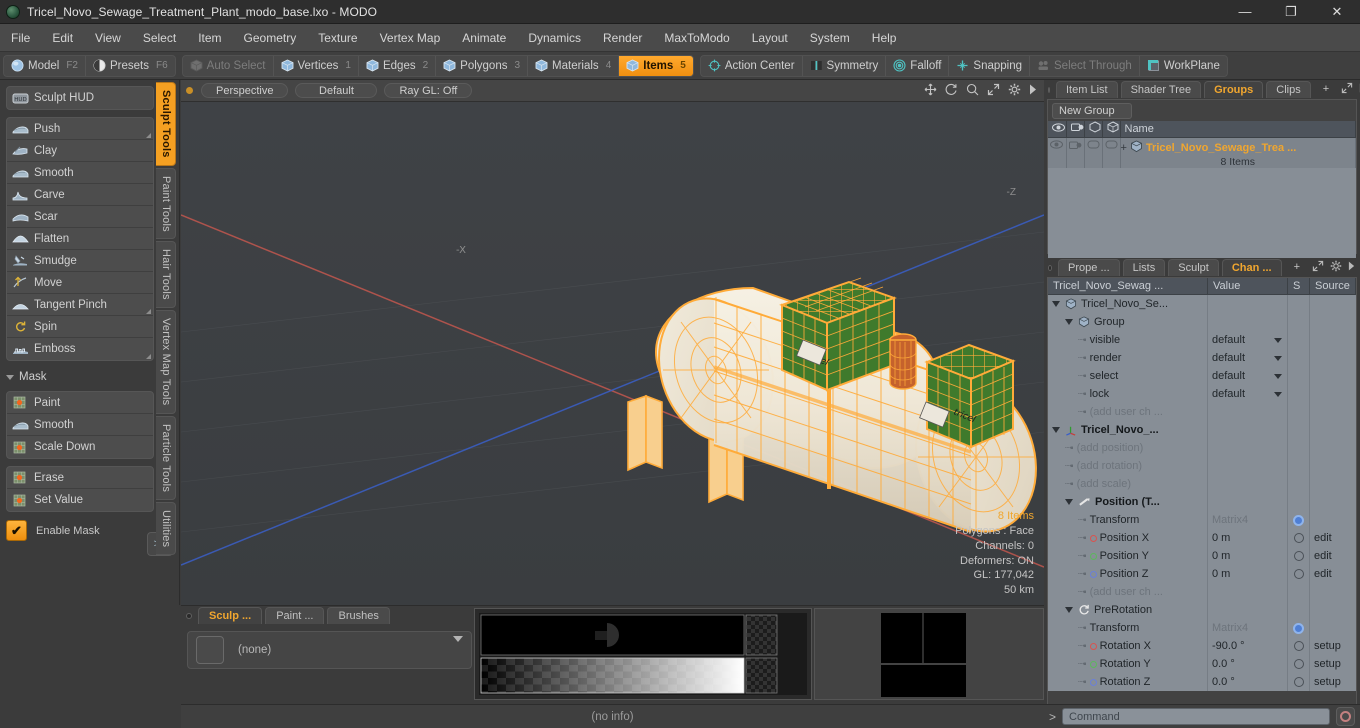 This screenshot has height=728, width=1360. I want to click on channel-row: ┈▪ lock default, so click(1202, 394).